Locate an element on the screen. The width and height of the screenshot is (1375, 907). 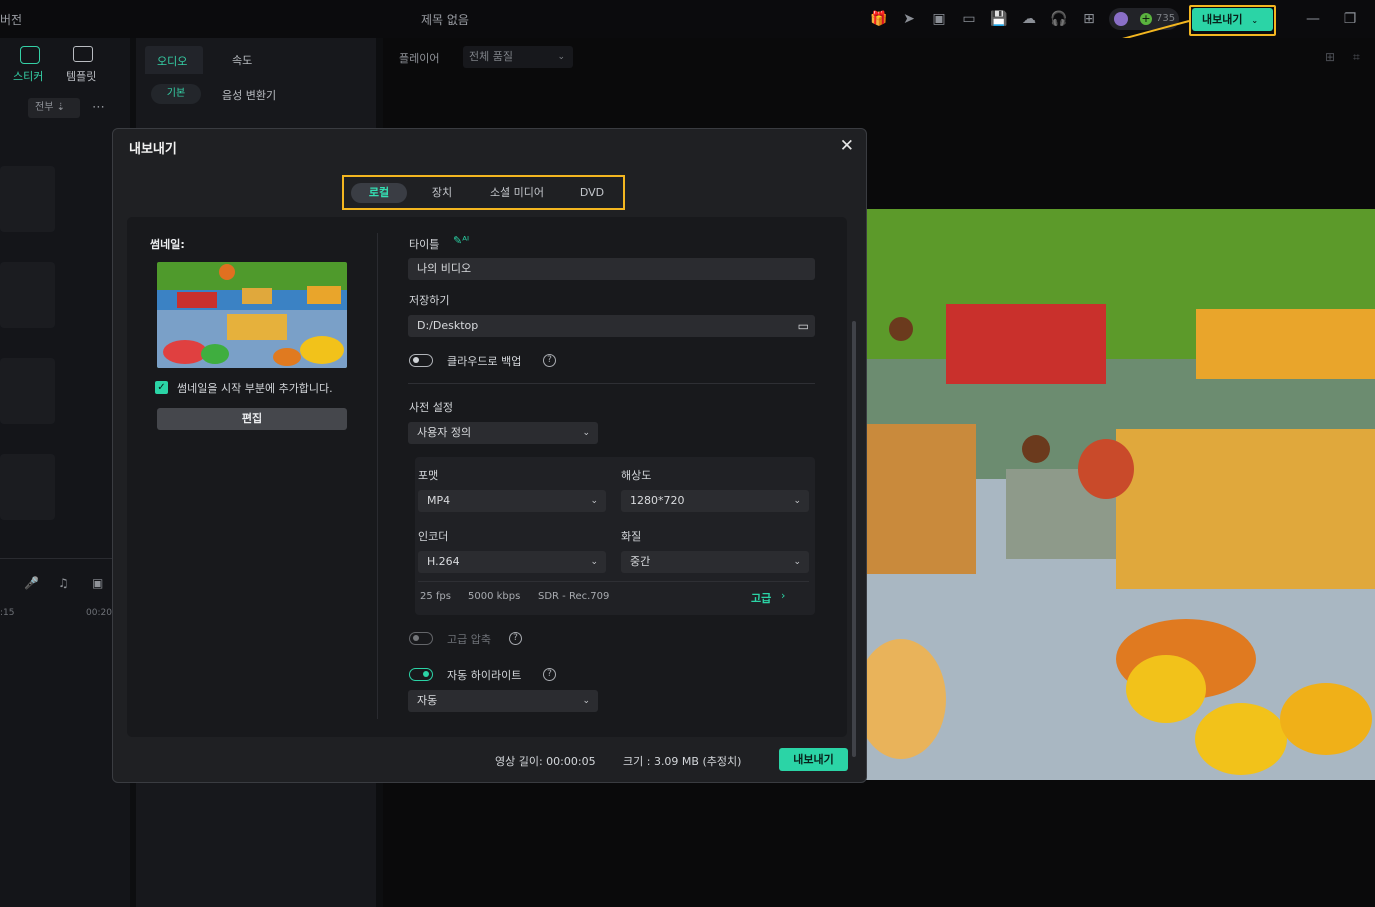
tab-speed: 속도 is located at coordinates (242, 60).